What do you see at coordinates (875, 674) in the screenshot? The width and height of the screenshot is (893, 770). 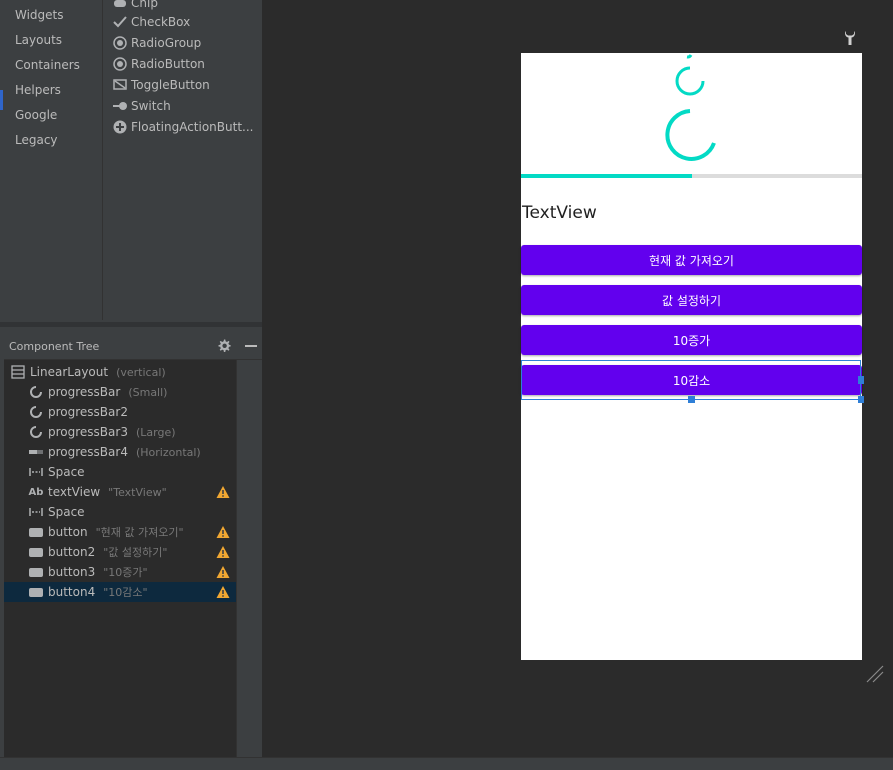 I see `resize-grip-icon` at bounding box center [875, 674].